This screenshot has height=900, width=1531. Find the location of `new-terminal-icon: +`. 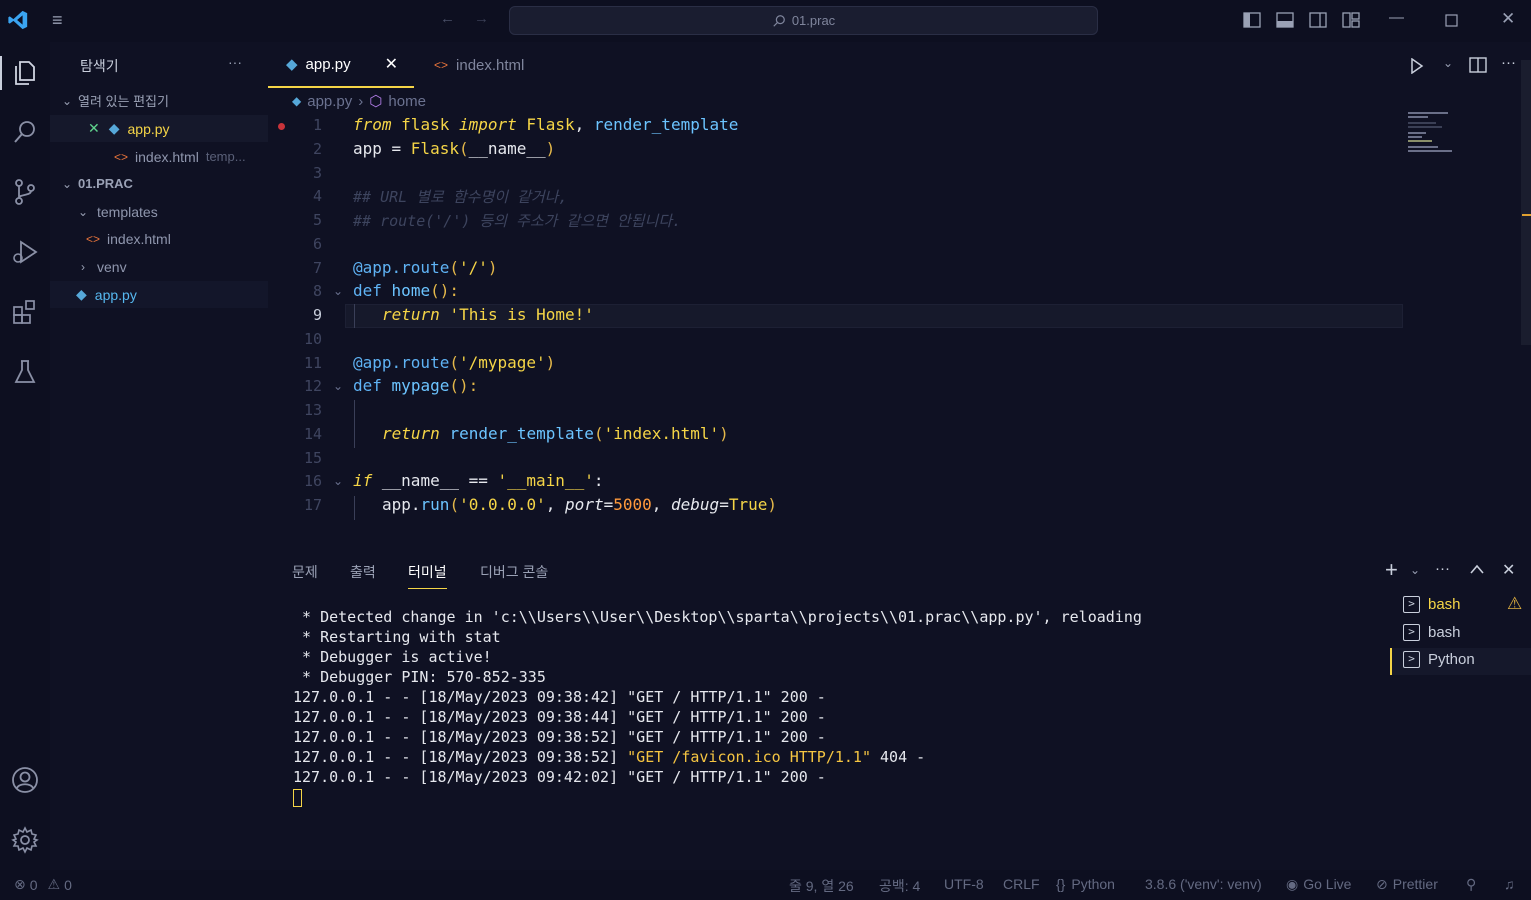

new-terminal-icon: + is located at coordinates (1391, 570).